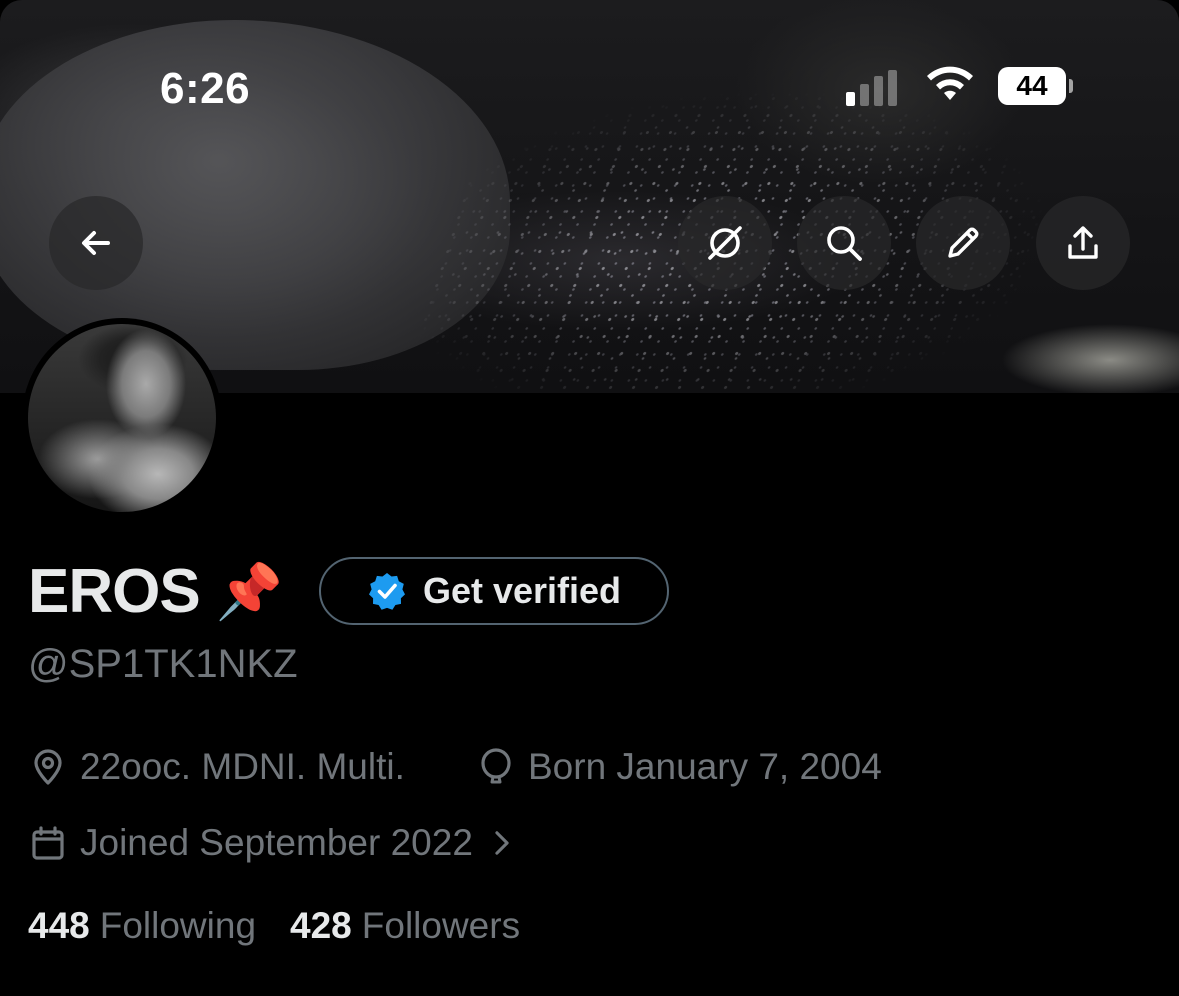 The width and height of the screenshot is (1179, 996). I want to click on profile-stats: 448 Following 428 Followers, so click(274, 926).